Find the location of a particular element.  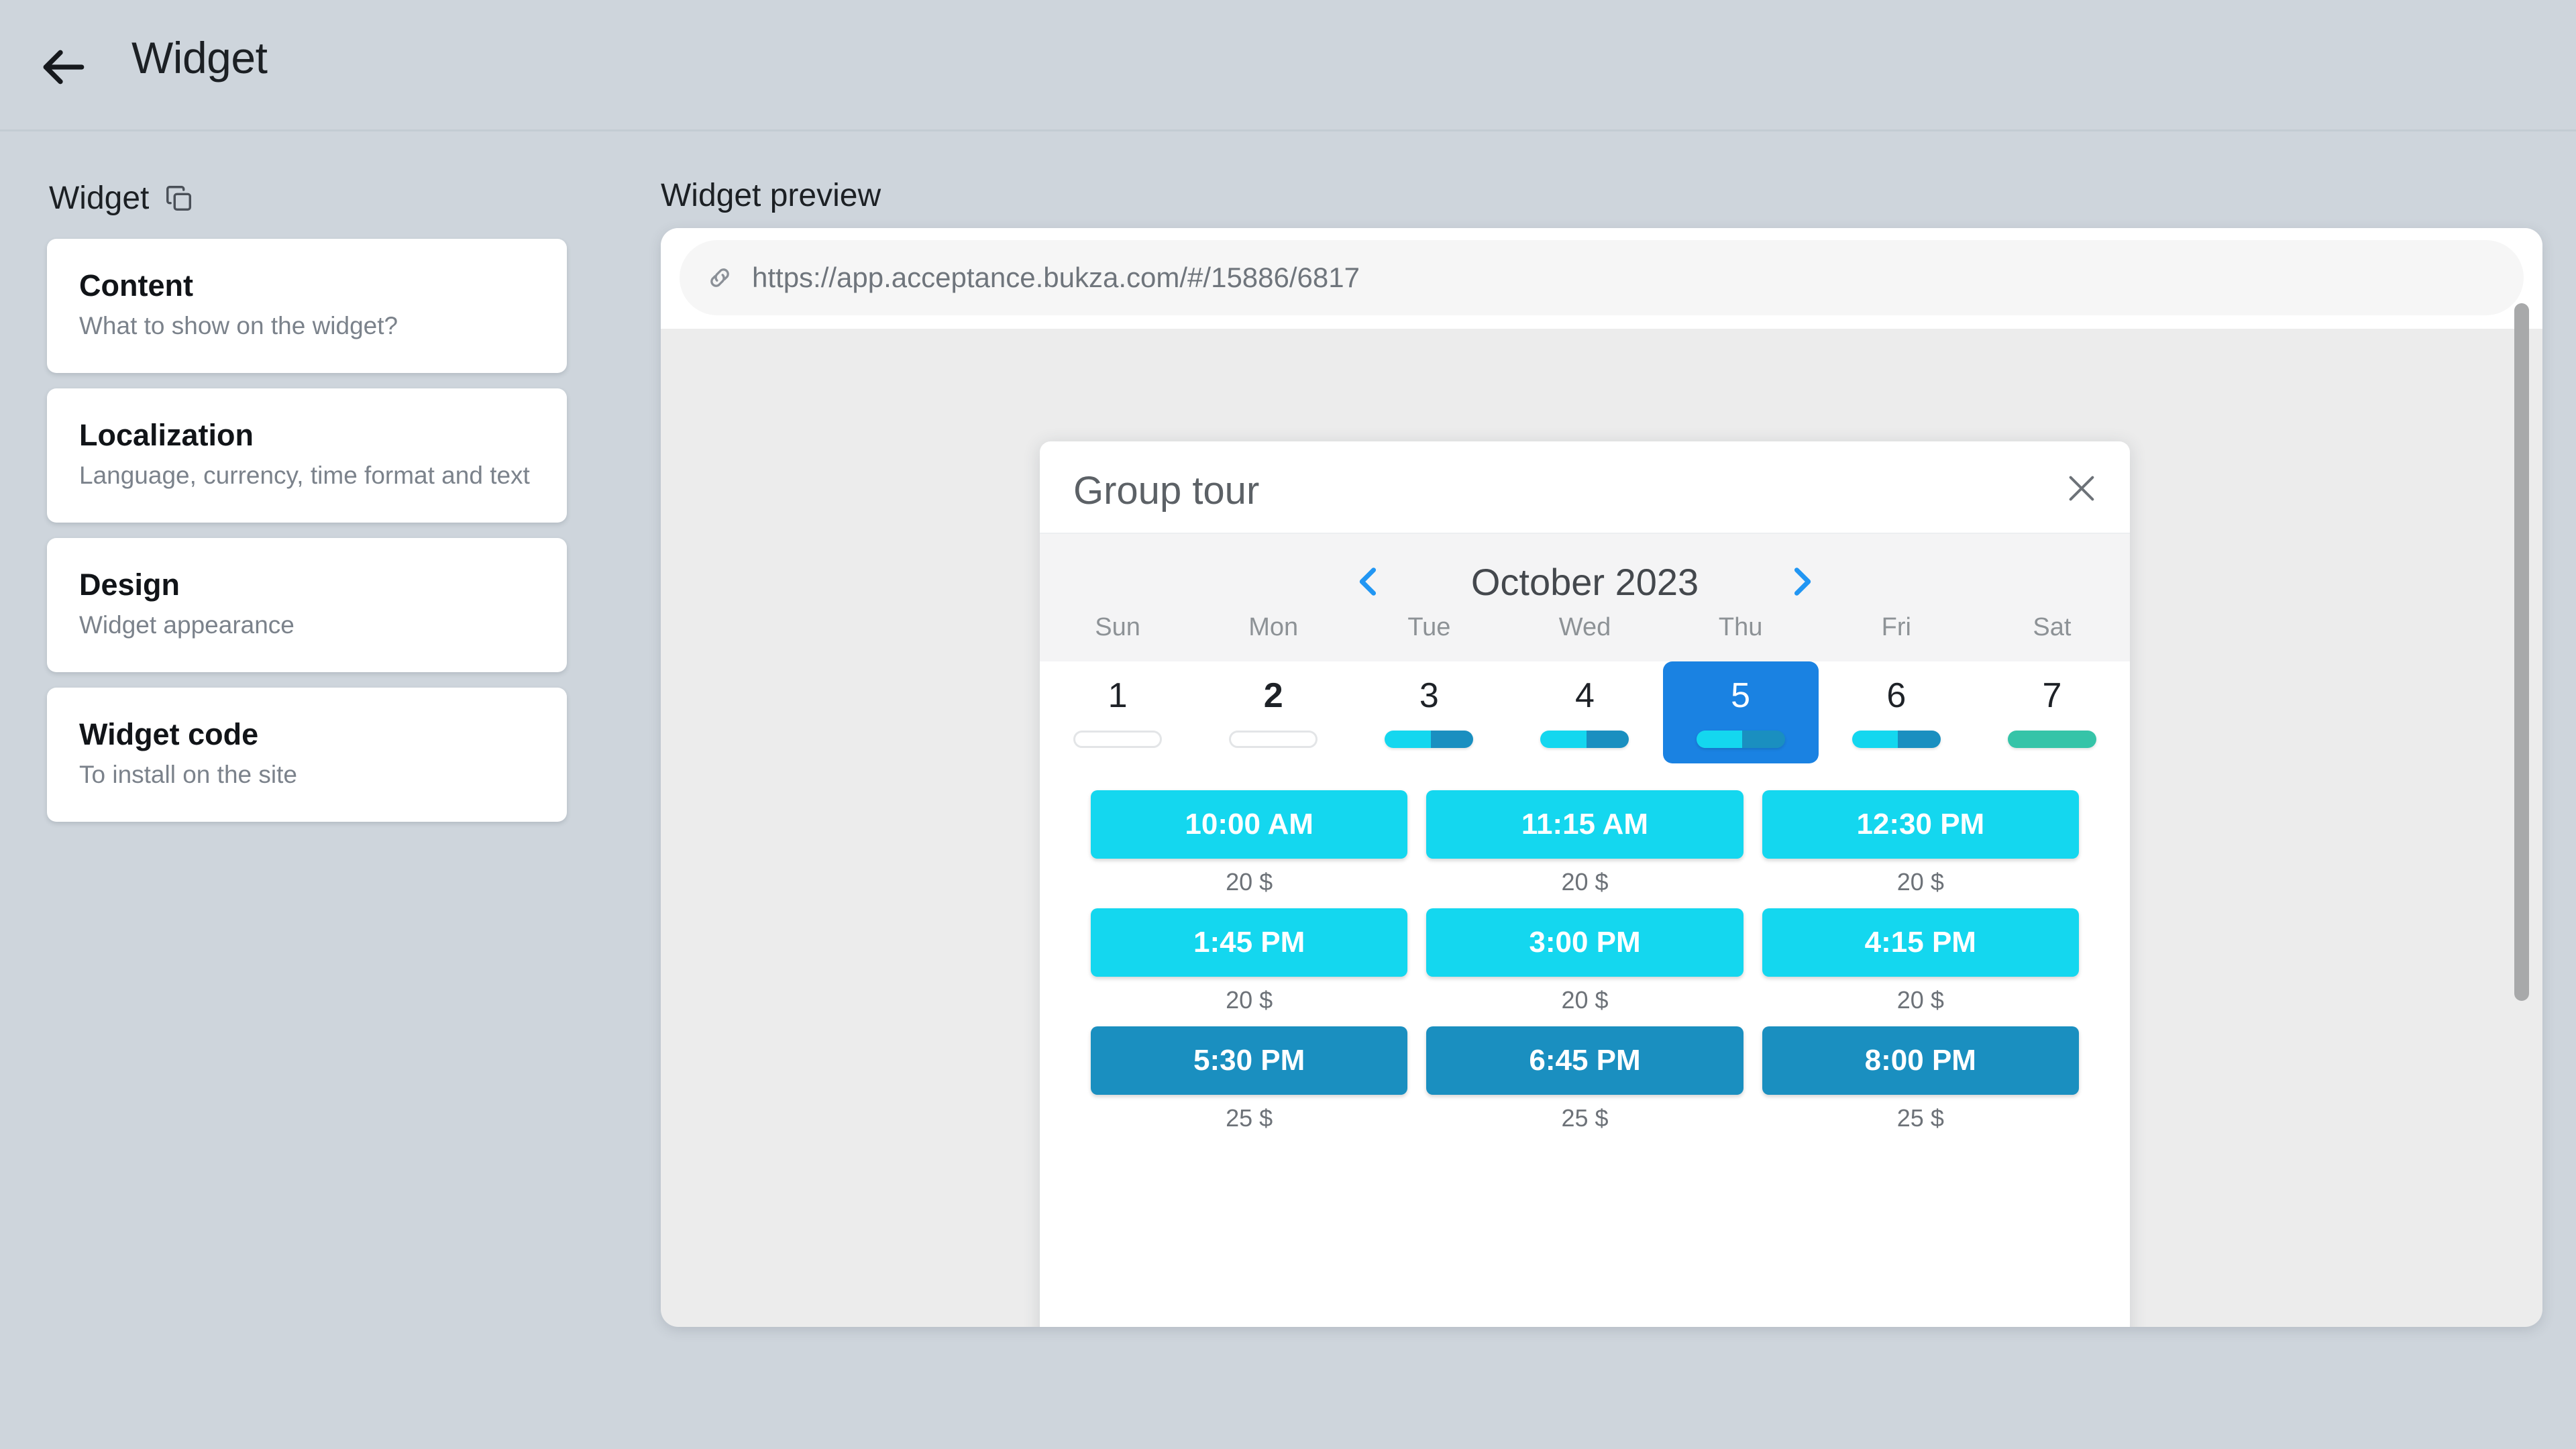

chevron-right-icon is located at coordinates (1802, 581).